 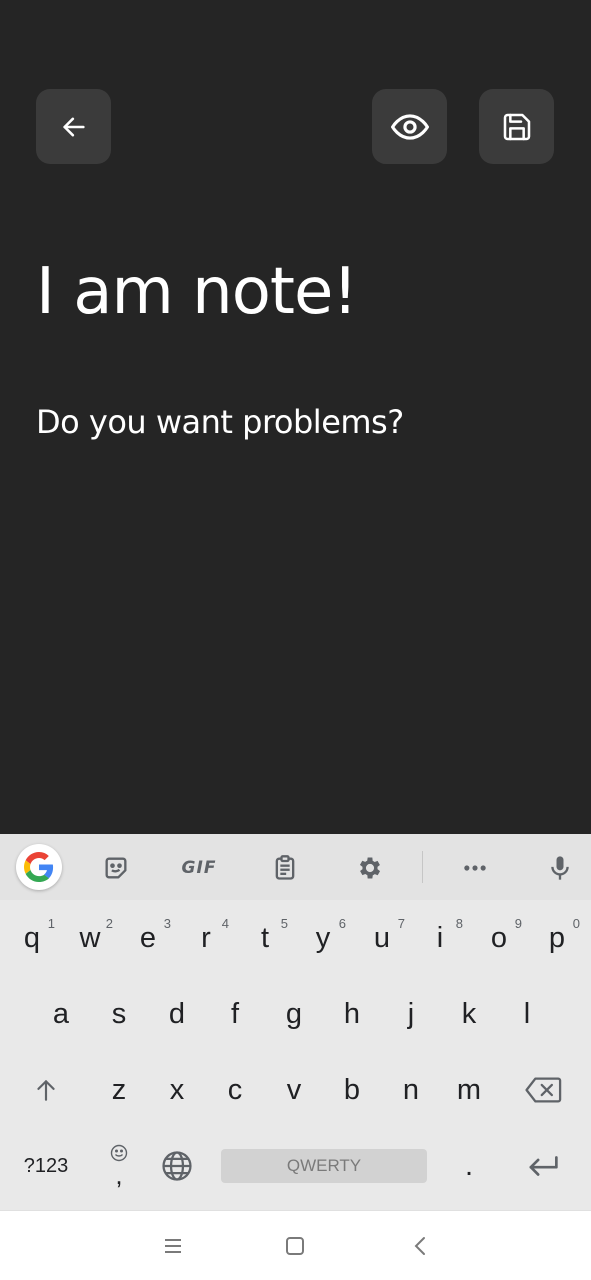 I want to click on space-bar: QWERTY, so click(x=324, y=1166).